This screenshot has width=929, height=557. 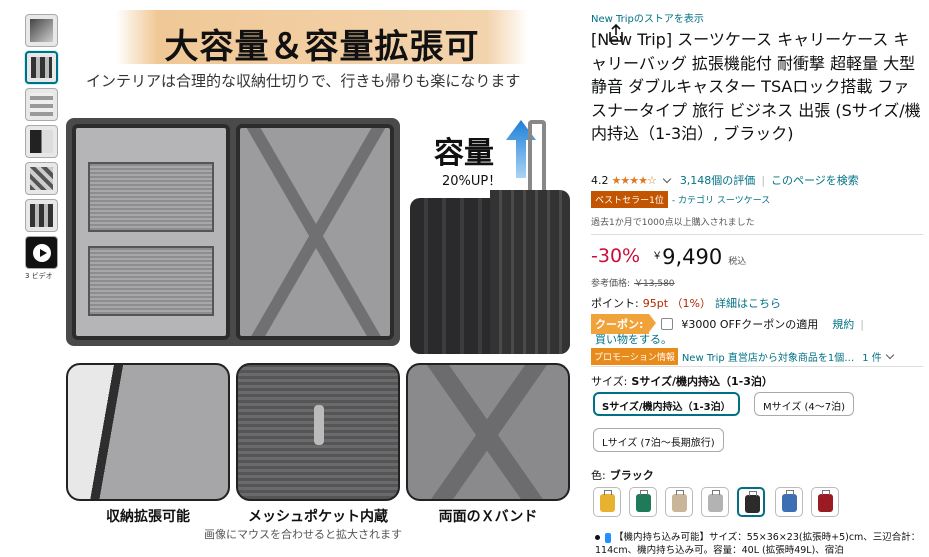 I want to click on promotion-row: プロモーション情報 New Trip 直営店から対象商品を1個… 1 件, so click(x=747, y=356).